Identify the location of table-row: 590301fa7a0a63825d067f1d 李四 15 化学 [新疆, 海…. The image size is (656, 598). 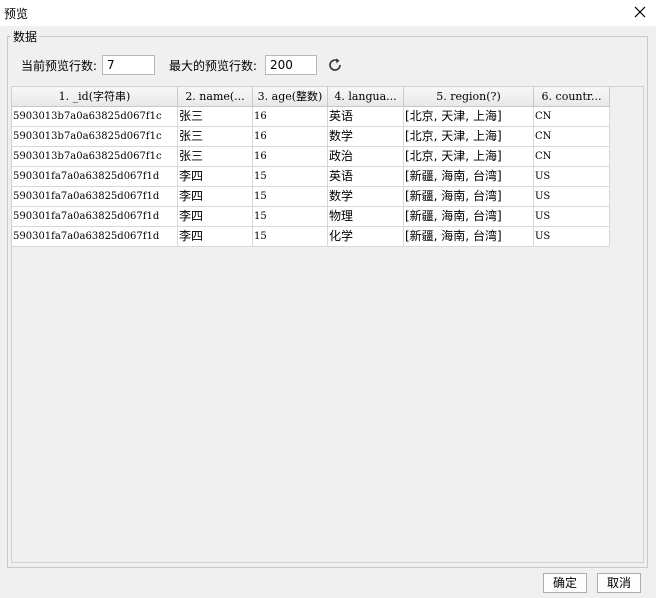
(311, 237).